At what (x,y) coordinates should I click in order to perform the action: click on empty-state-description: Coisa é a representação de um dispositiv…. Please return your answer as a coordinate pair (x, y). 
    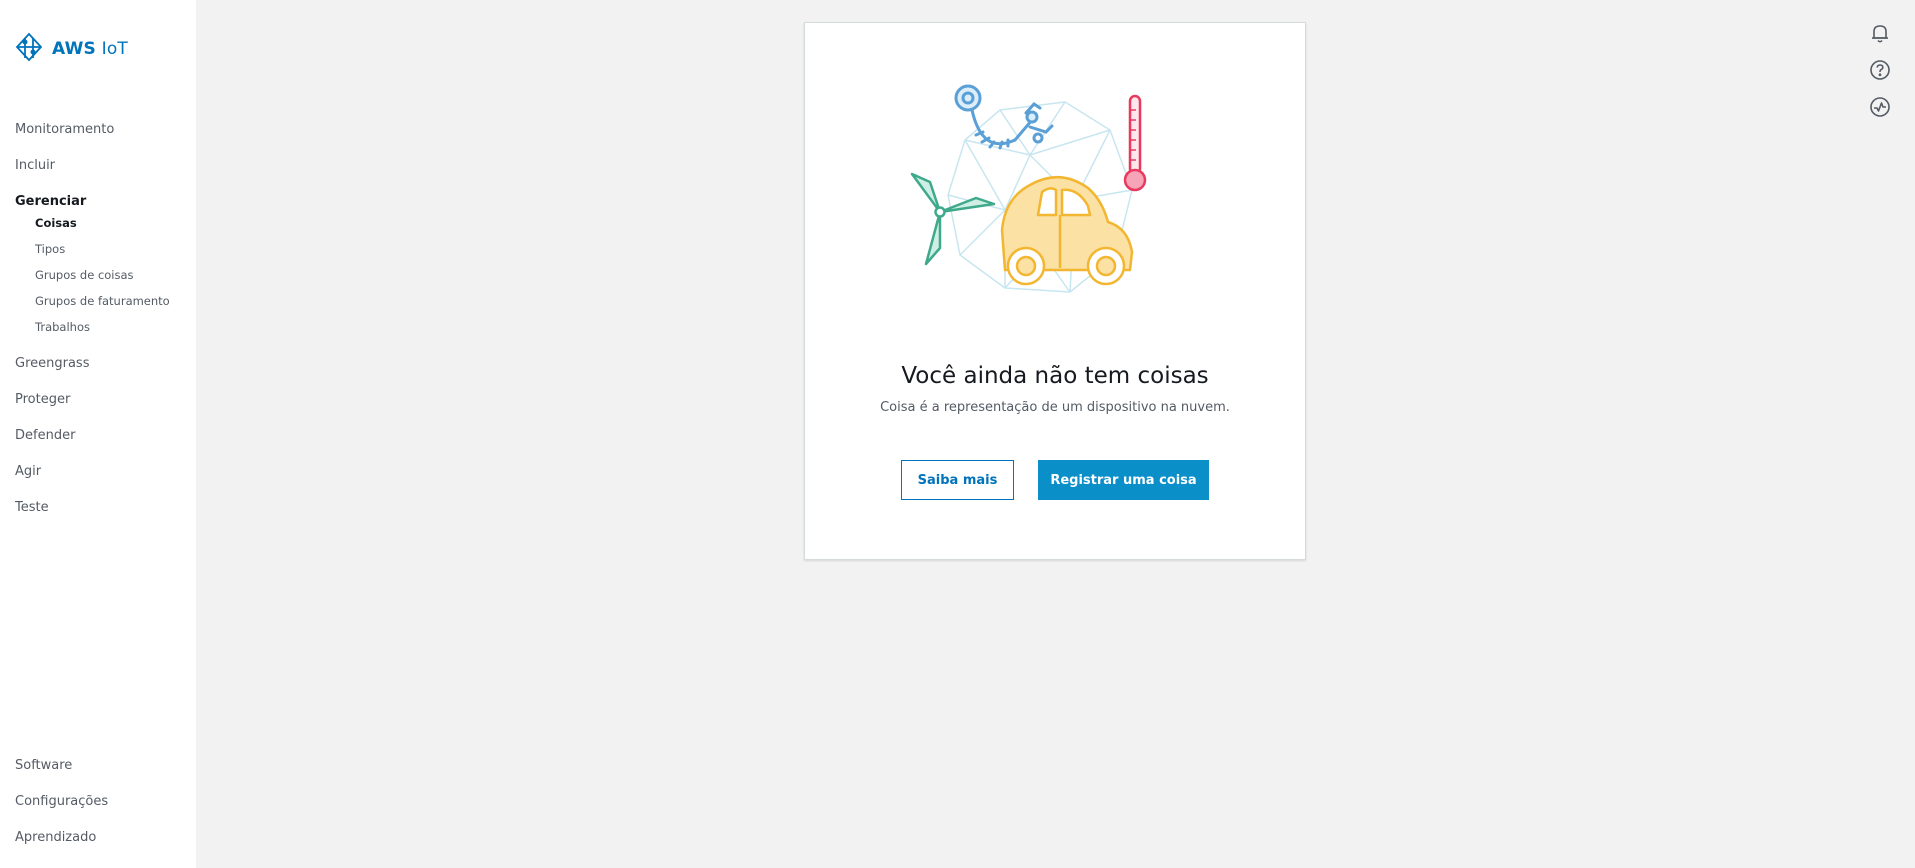
    Looking at the image, I should click on (1055, 407).